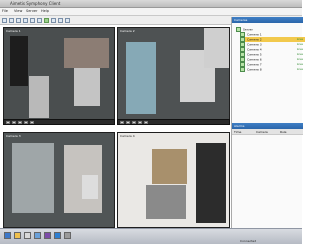 The width and height of the screenshot is (320, 244). I want to click on folder-icon, so click(17, 235).